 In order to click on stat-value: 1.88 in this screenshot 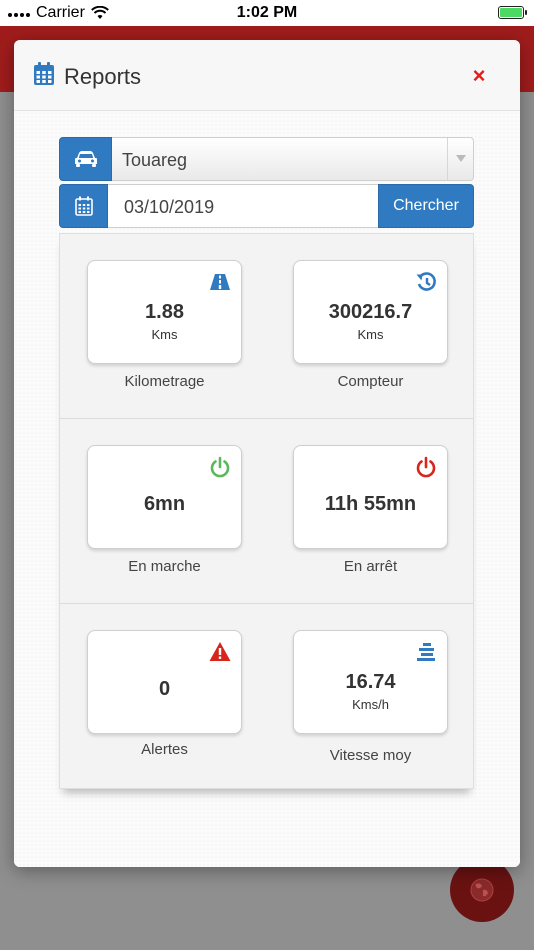, I will do `click(164, 312)`.